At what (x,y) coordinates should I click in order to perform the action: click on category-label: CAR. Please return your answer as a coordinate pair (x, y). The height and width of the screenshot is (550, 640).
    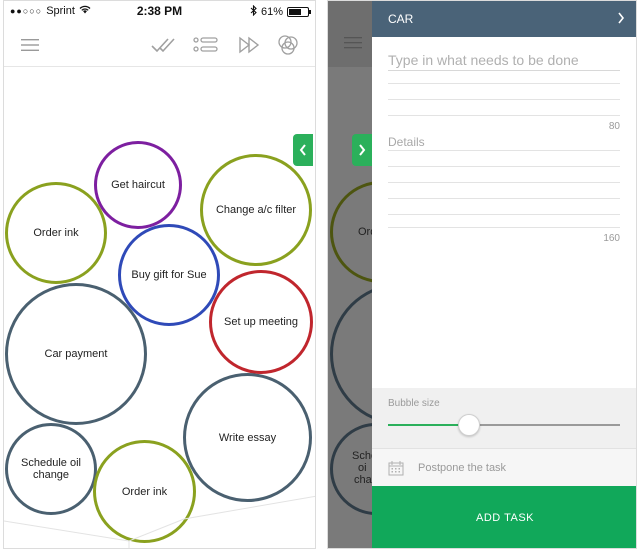
    Looking at the image, I should click on (401, 19).